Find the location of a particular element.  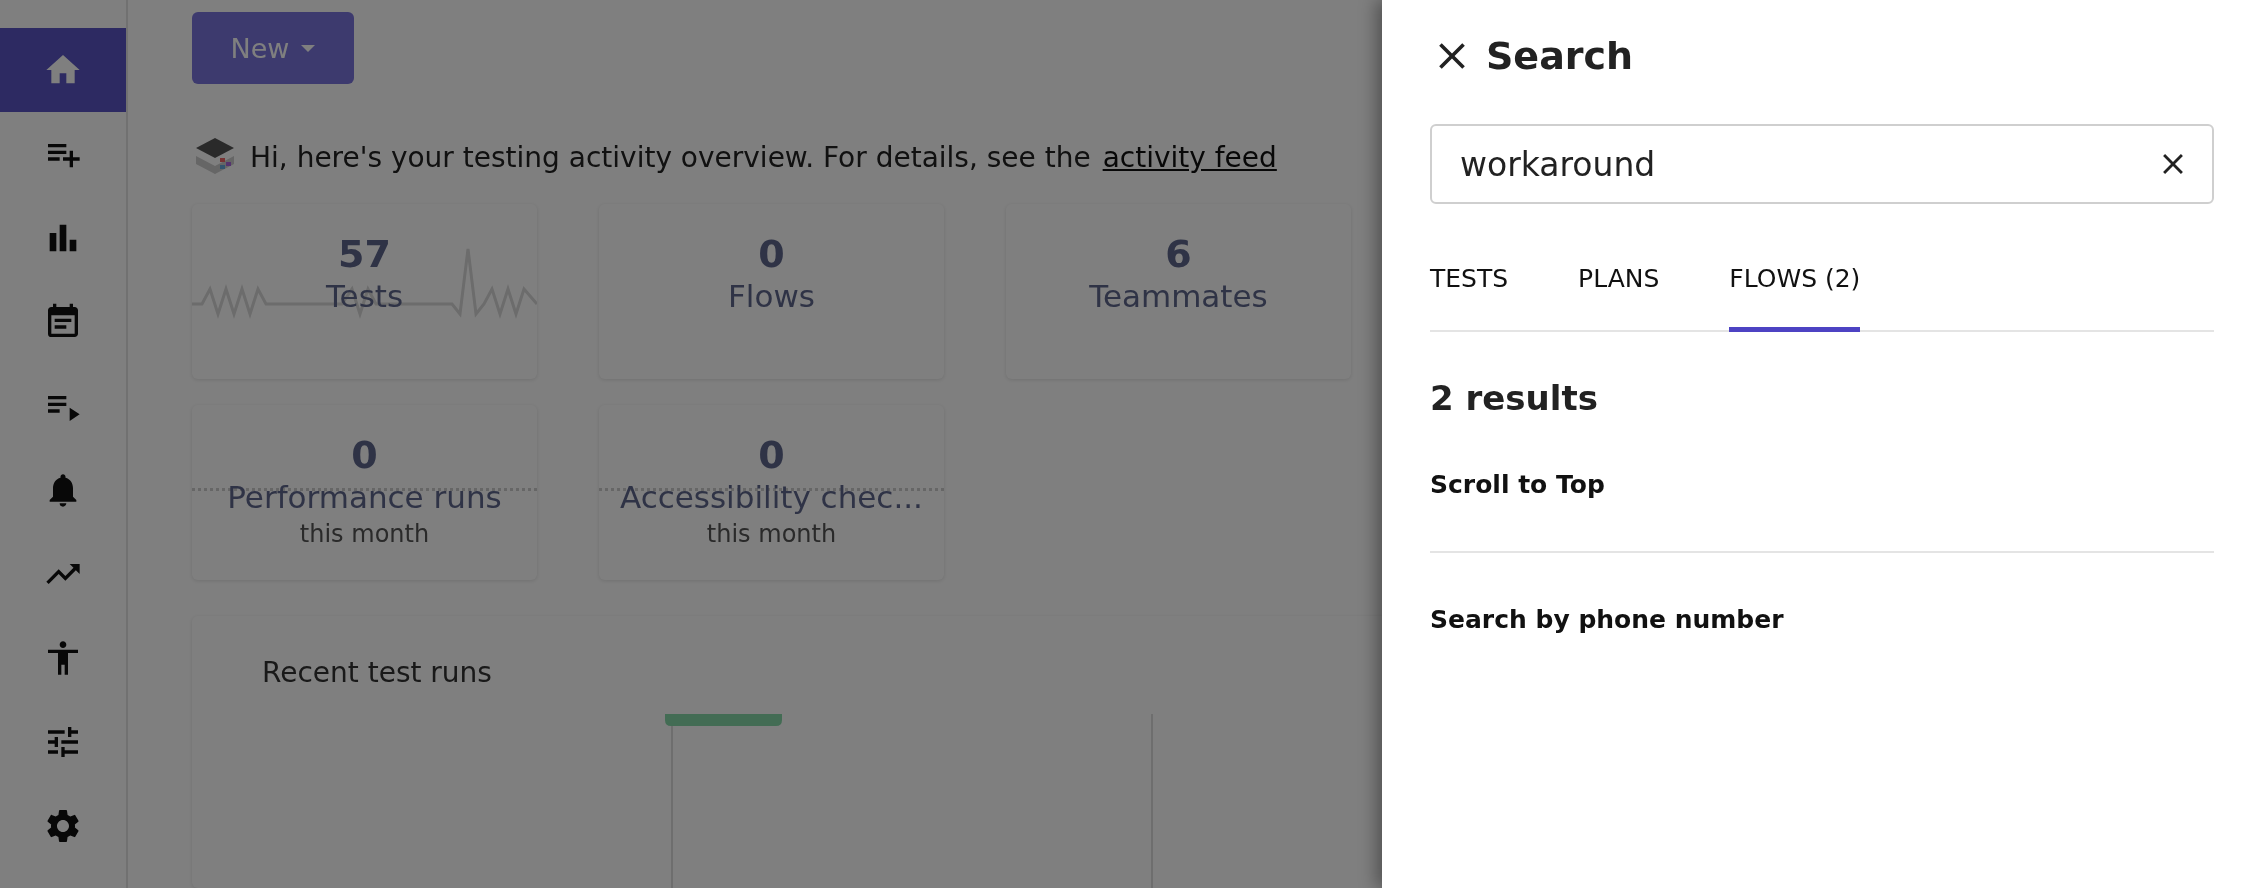

activity-feed-link: activity feed is located at coordinates (1189, 157).